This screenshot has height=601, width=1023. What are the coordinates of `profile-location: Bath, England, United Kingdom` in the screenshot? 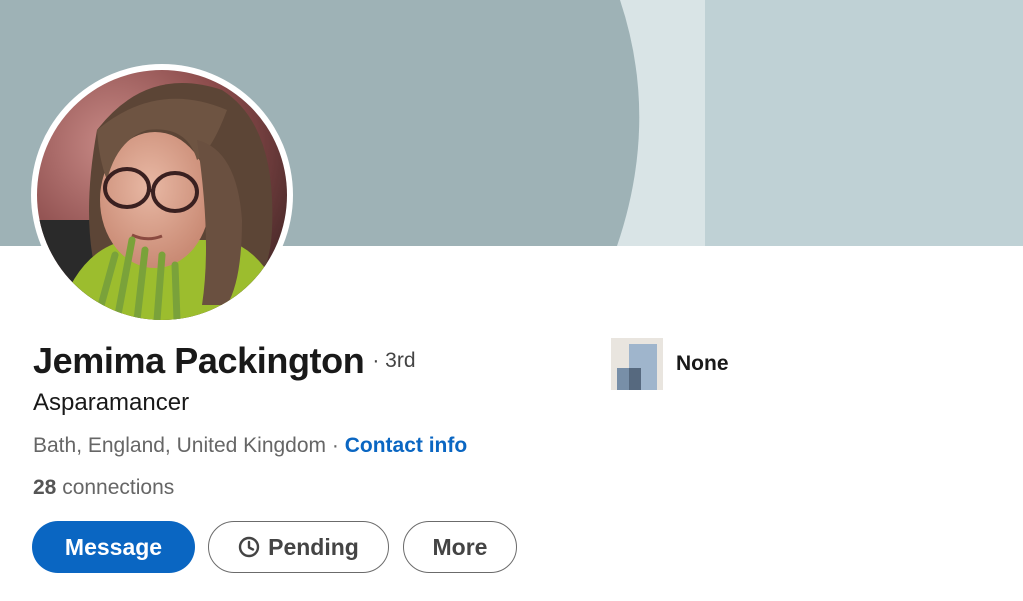 It's located at (180, 445).